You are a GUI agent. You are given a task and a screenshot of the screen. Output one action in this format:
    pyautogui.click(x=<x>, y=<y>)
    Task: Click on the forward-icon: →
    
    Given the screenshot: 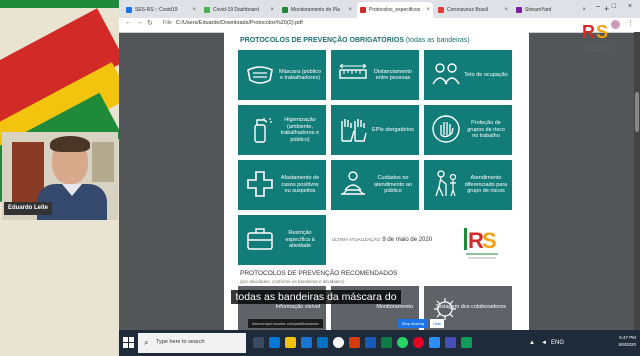 What is the action you would take?
    pyautogui.click(x=139, y=22)
    